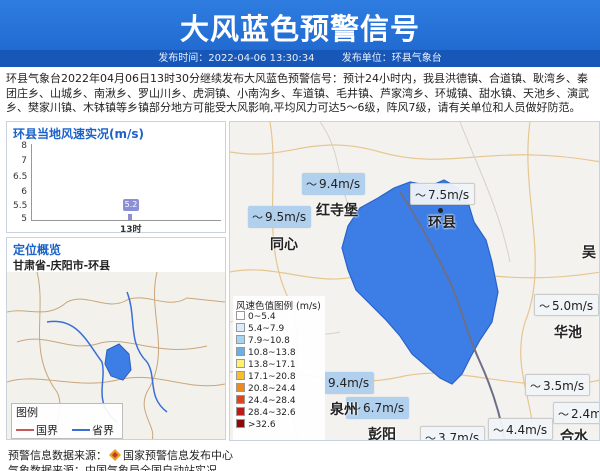 This screenshot has height=471, width=600. What do you see at coordinates (236, 58) in the screenshot?
I see `publish-time: 发布时间：2022-04-06 13:30:34` at bounding box center [236, 58].